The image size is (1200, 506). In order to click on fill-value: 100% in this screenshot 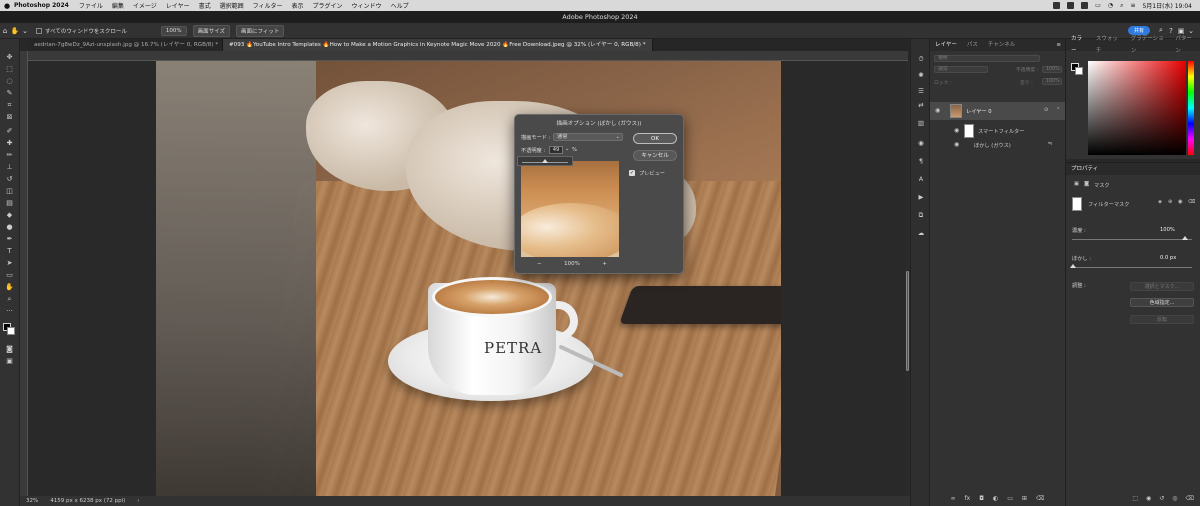, I will do `click(1052, 81)`.